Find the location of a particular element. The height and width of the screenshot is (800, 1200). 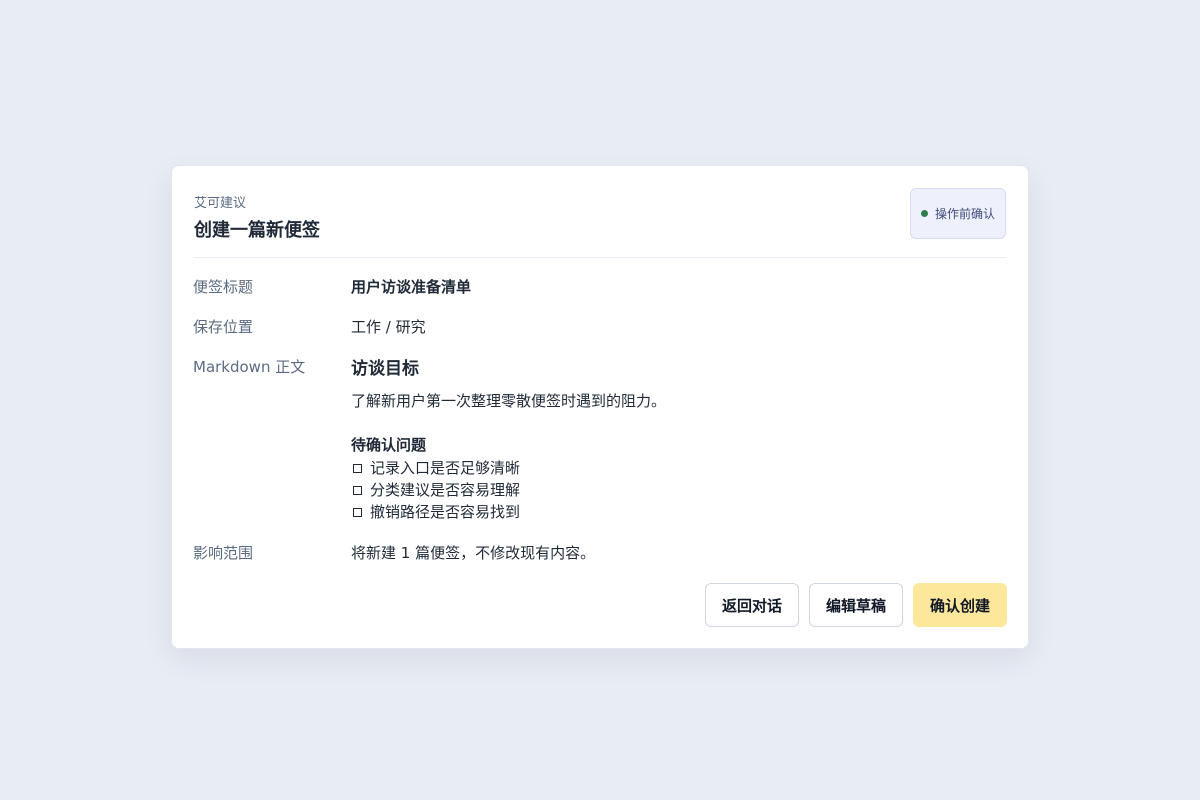

card-header: 艾可建议 创建一篇新便签 操作前确认 is located at coordinates (600, 212).